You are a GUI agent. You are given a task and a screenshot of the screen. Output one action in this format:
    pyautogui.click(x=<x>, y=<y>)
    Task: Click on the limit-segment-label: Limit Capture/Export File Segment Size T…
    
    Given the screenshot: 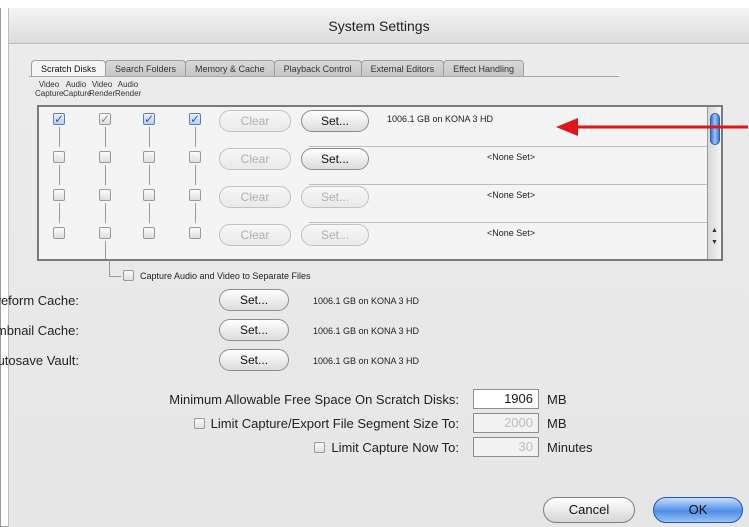 What is the action you would take?
    pyautogui.click(x=334, y=423)
    